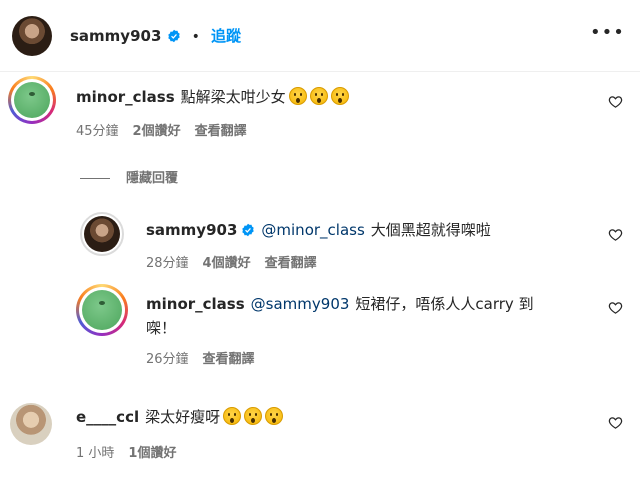 Image resolution: width=640 pixels, height=477 pixels. What do you see at coordinates (125, 97) in the screenshot?
I see `comment-username: minor_class` at bounding box center [125, 97].